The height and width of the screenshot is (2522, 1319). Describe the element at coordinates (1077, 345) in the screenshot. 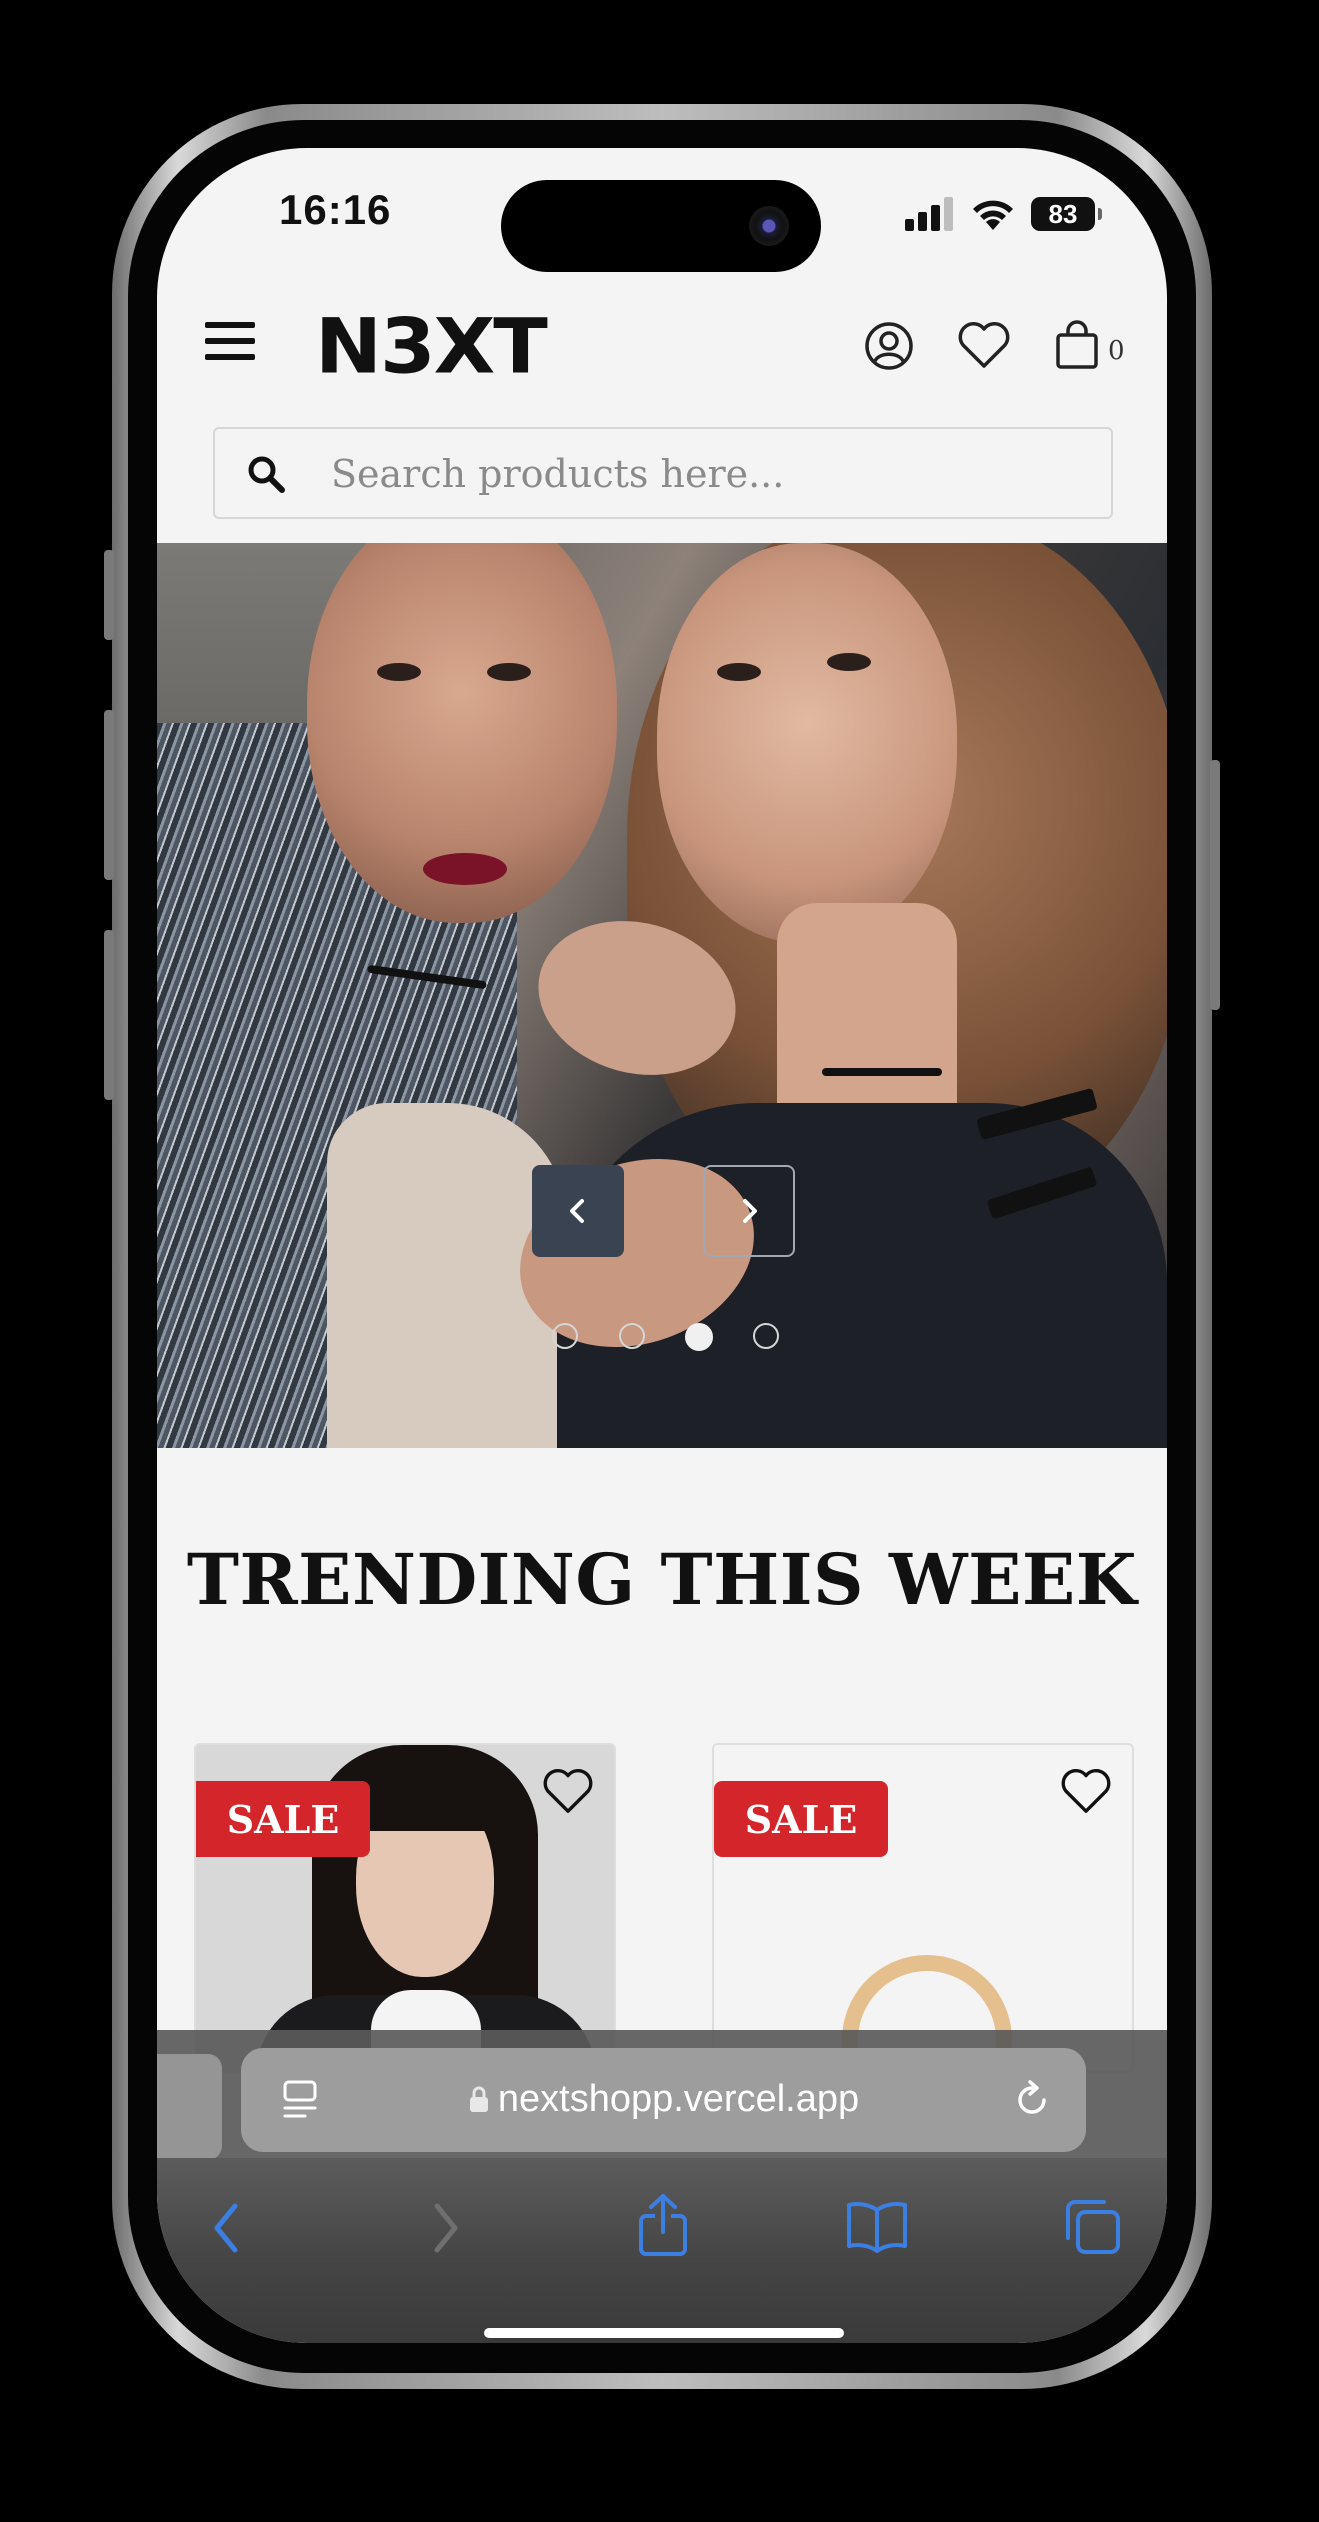

I see `bag-icon` at that location.